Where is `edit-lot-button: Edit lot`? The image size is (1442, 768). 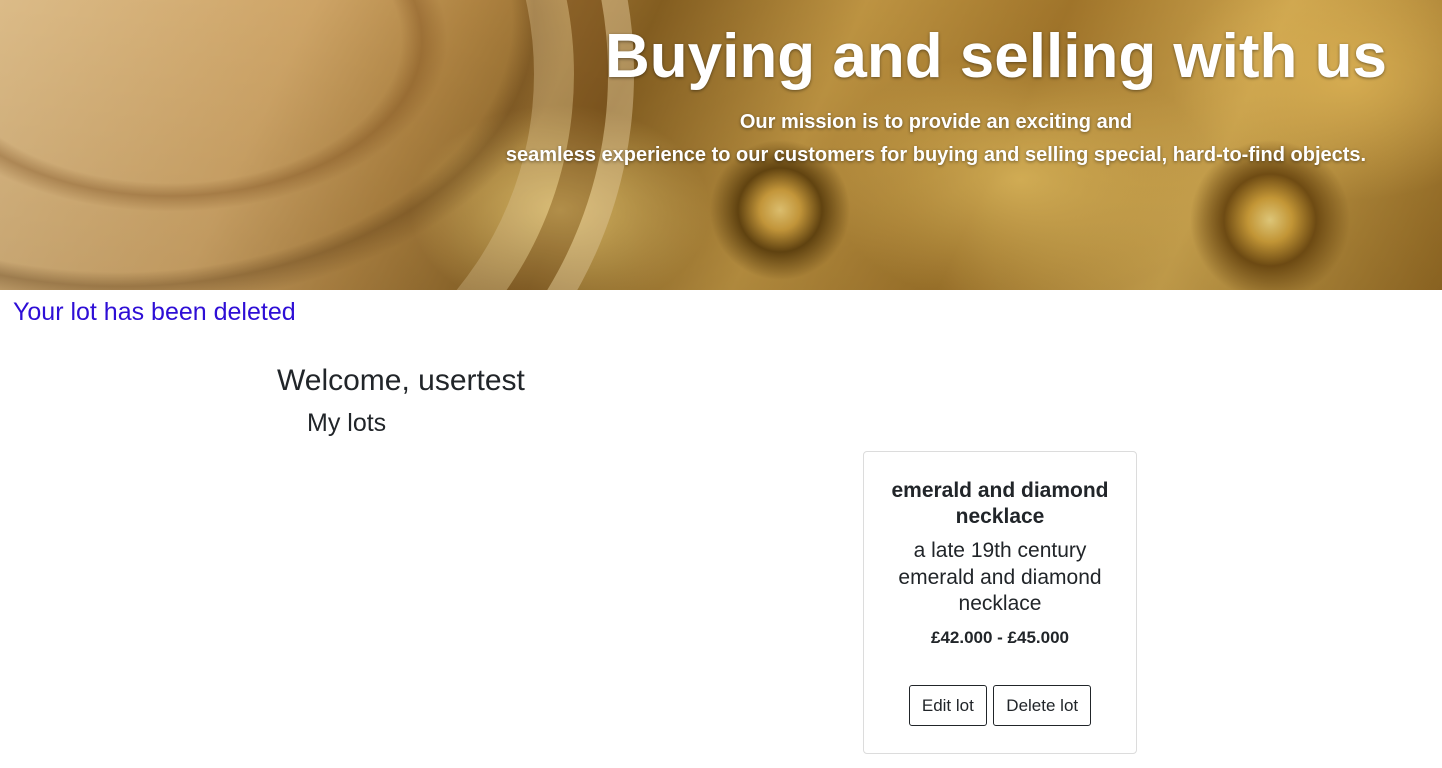
edit-lot-button: Edit lot is located at coordinates (947, 705).